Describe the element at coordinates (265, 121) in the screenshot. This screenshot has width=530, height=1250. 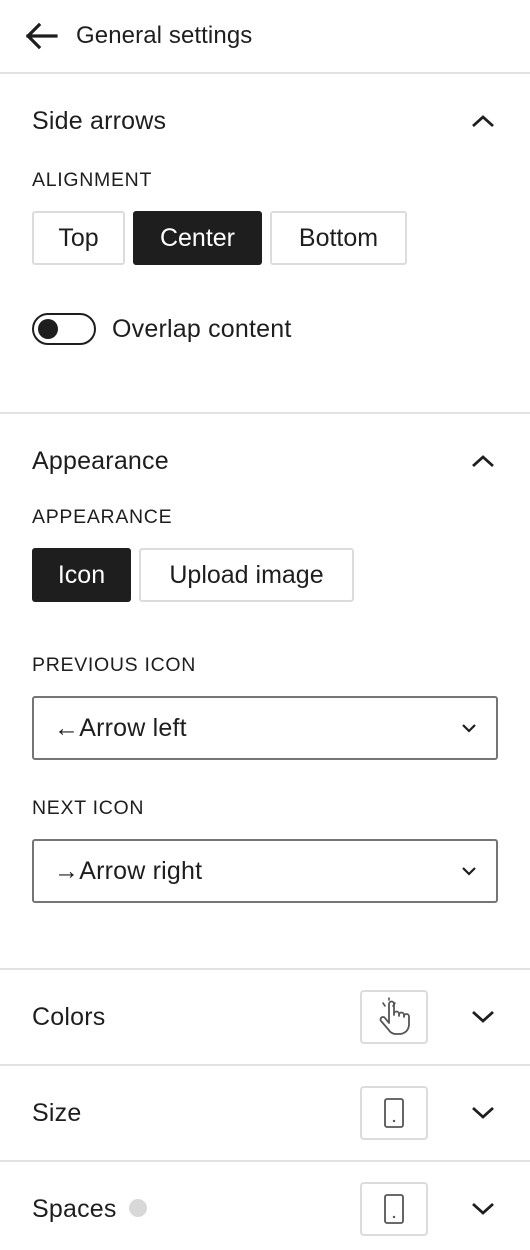
I see `side-arrows-panel-toggle: Side arrows` at that location.